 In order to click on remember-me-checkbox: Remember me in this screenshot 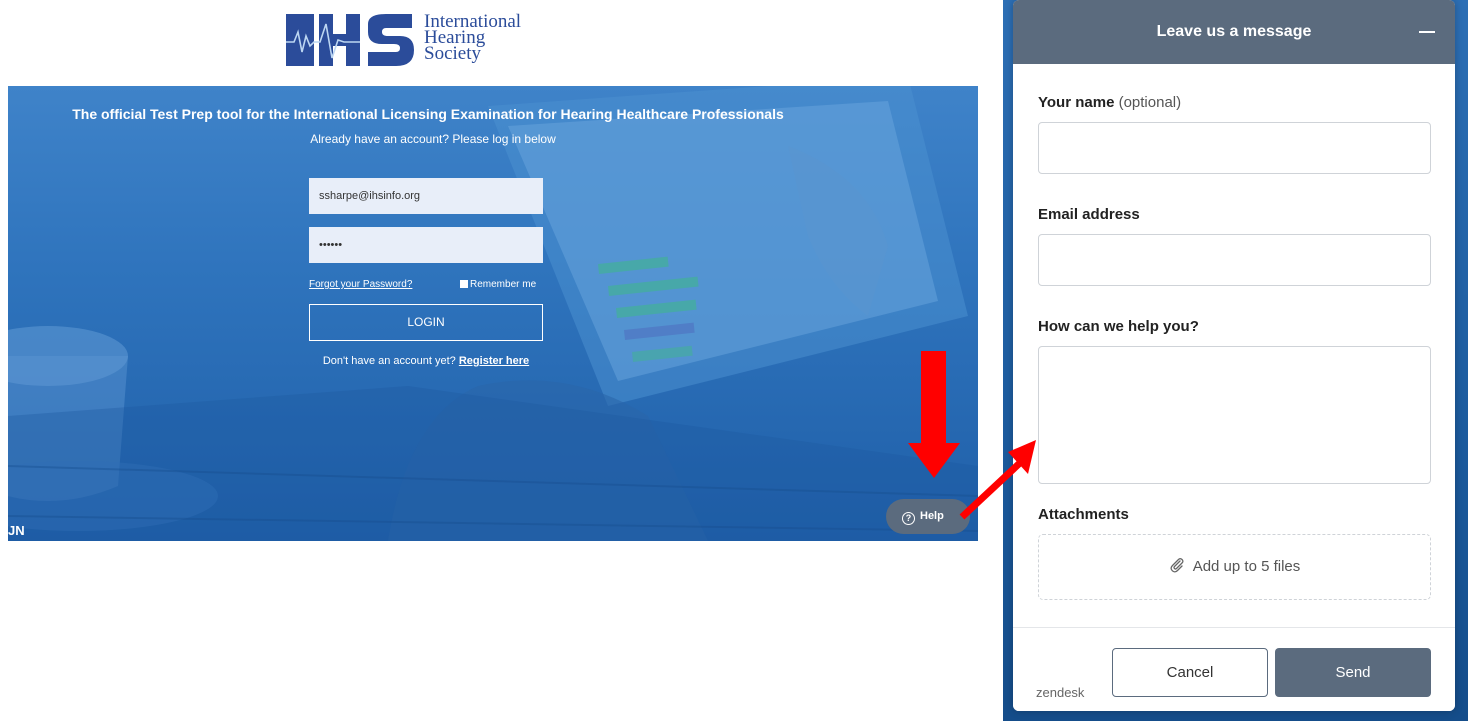, I will do `click(498, 284)`.